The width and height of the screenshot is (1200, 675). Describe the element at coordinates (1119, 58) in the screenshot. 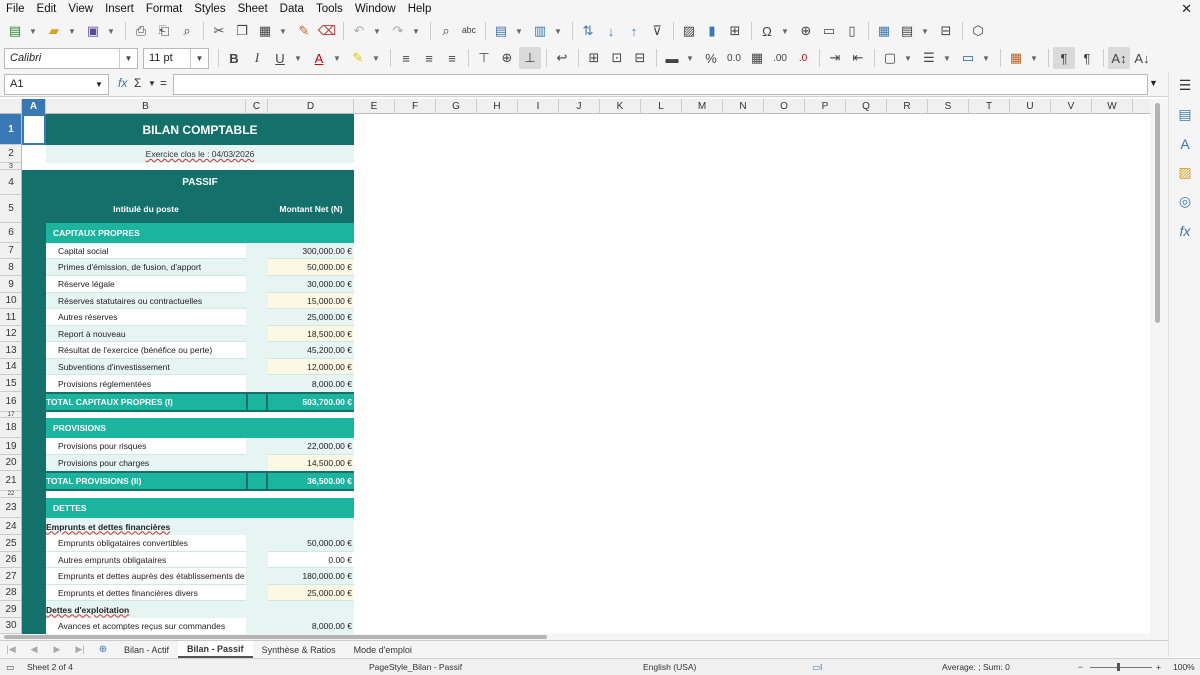

I see `vertical-text-icon: A↕` at that location.